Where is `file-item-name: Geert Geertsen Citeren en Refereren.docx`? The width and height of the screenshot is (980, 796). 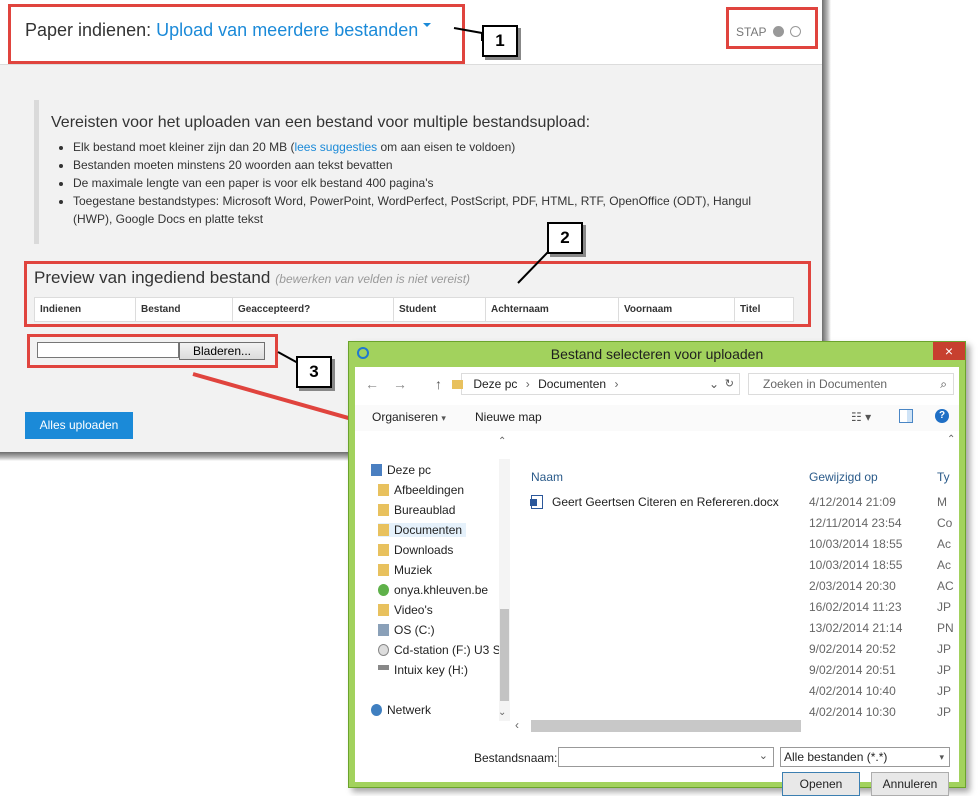 file-item-name: Geert Geertsen Citeren en Refereren.docx is located at coordinates (665, 502).